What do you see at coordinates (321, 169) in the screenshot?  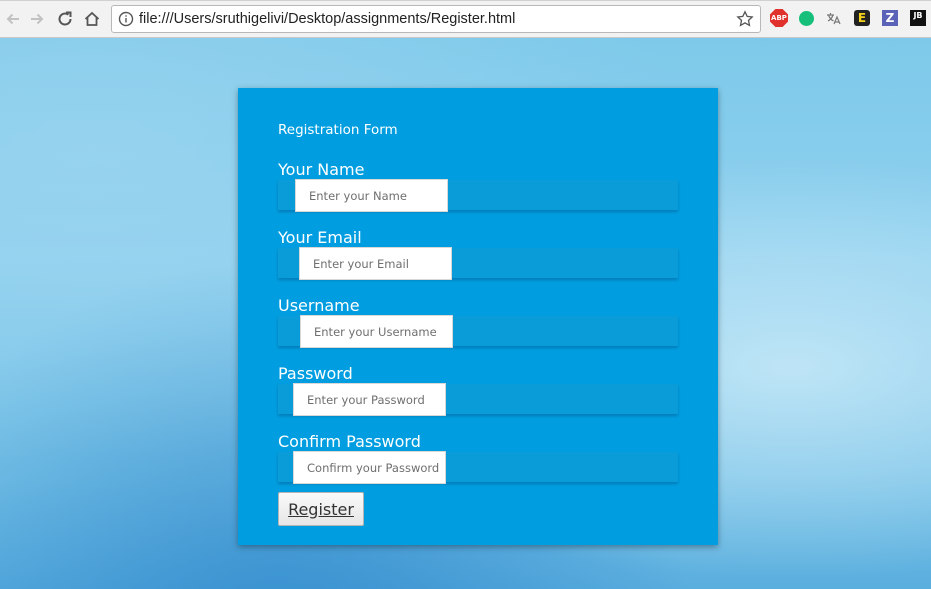 I see `name-label: Your Name` at bounding box center [321, 169].